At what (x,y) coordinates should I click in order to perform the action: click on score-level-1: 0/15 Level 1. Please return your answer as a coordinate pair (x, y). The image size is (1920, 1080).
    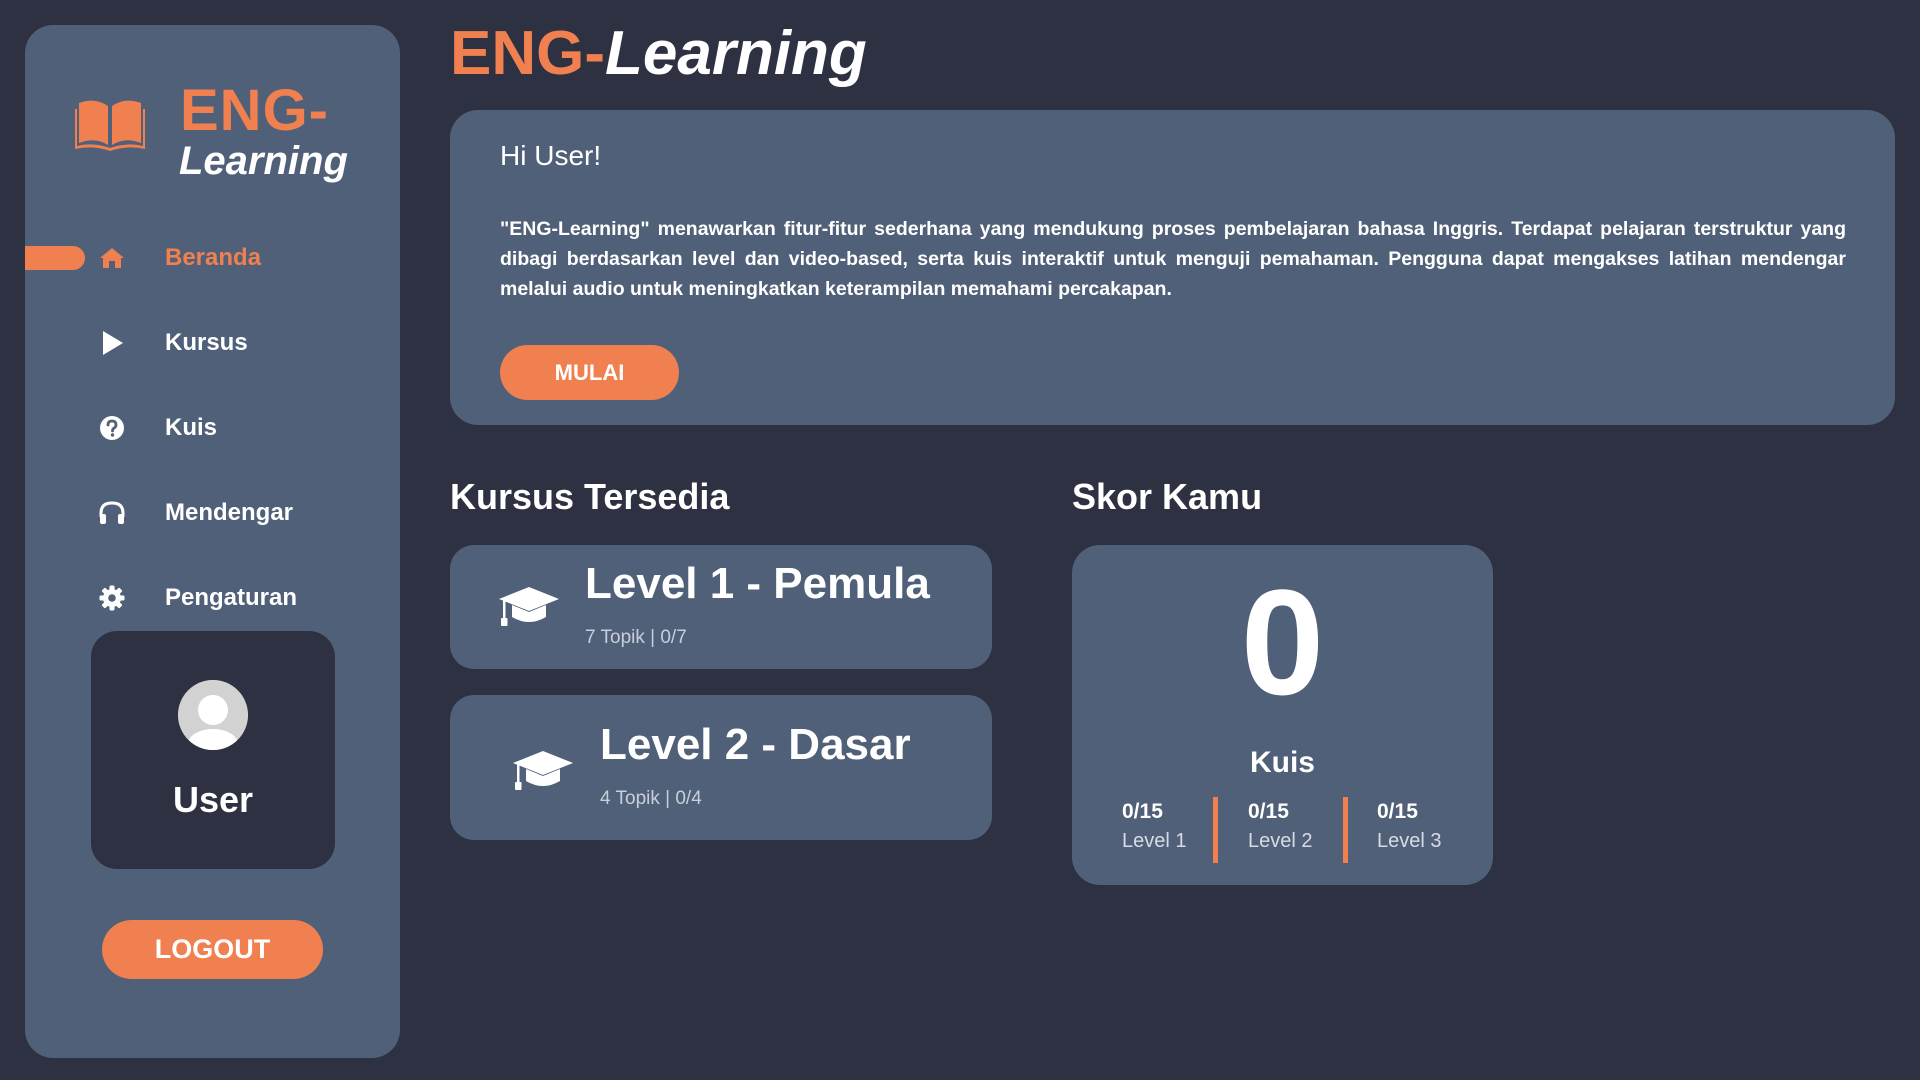
    Looking at the image, I should click on (1154, 826).